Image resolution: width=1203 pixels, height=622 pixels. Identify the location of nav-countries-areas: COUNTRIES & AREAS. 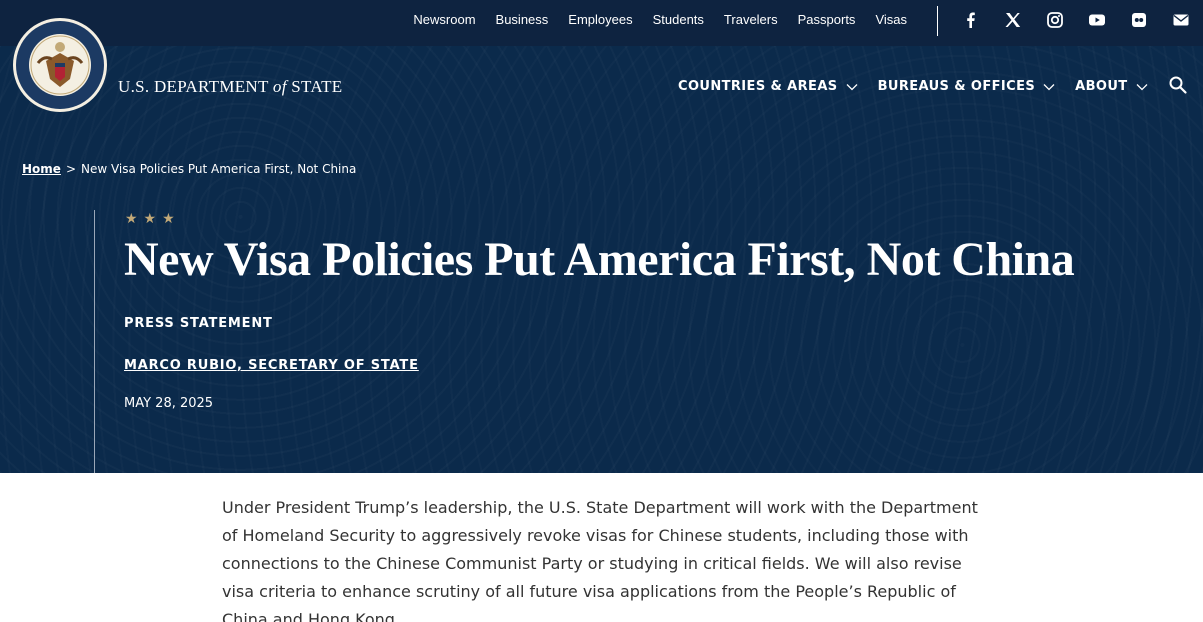
(768, 86).